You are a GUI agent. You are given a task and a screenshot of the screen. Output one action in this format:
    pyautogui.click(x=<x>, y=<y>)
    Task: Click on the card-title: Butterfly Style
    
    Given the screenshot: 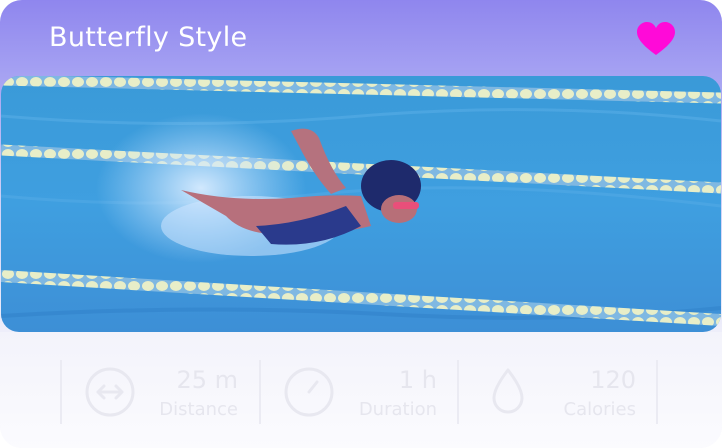 What is the action you would take?
    pyautogui.click(x=148, y=37)
    